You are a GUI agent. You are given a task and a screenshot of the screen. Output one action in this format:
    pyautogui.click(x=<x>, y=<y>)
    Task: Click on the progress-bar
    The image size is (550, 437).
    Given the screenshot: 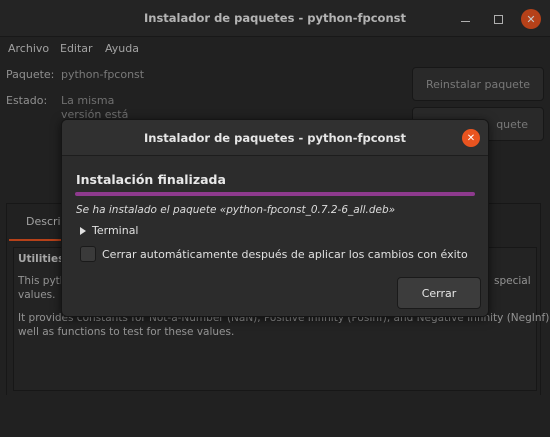 What is the action you would take?
    pyautogui.click(x=275, y=194)
    